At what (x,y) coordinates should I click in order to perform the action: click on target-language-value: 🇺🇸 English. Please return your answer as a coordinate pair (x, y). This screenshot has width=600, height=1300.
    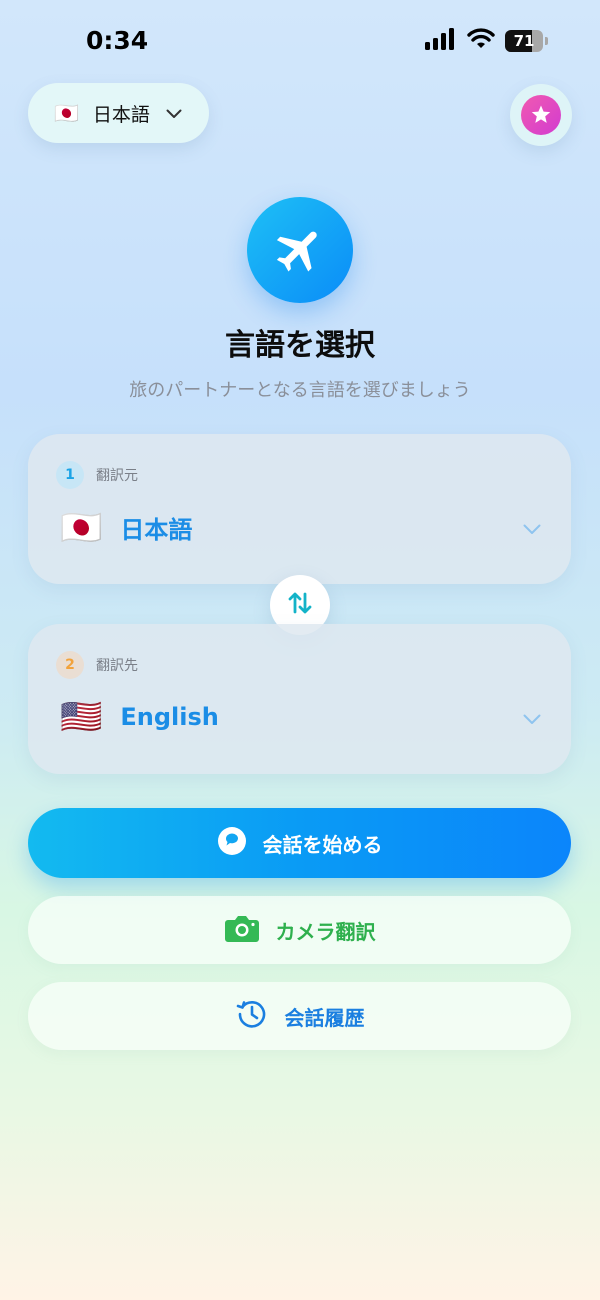
    Looking at the image, I should click on (139, 717).